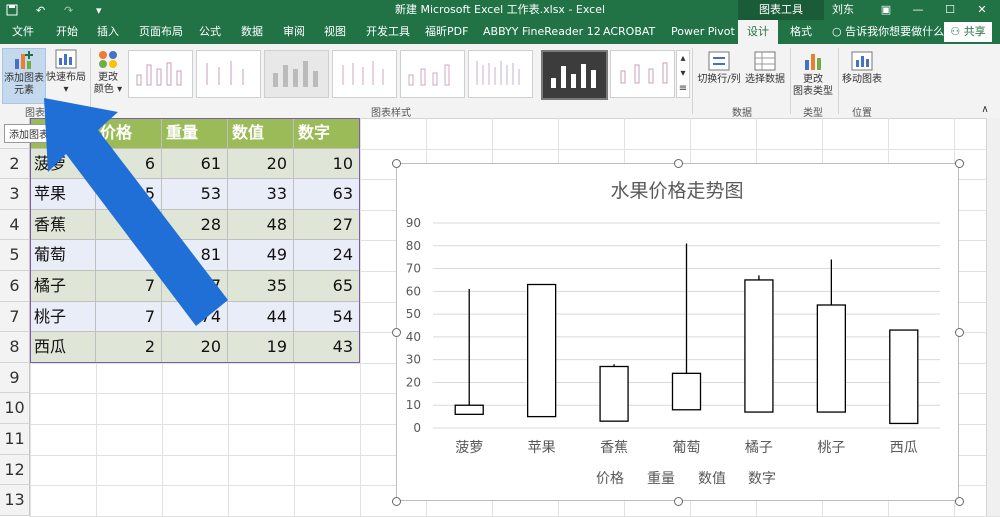 This screenshot has height=517, width=1000. Describe the element at coordinates (955, 31) in the screenshot. I see `person-icon: ⚇` at that location.